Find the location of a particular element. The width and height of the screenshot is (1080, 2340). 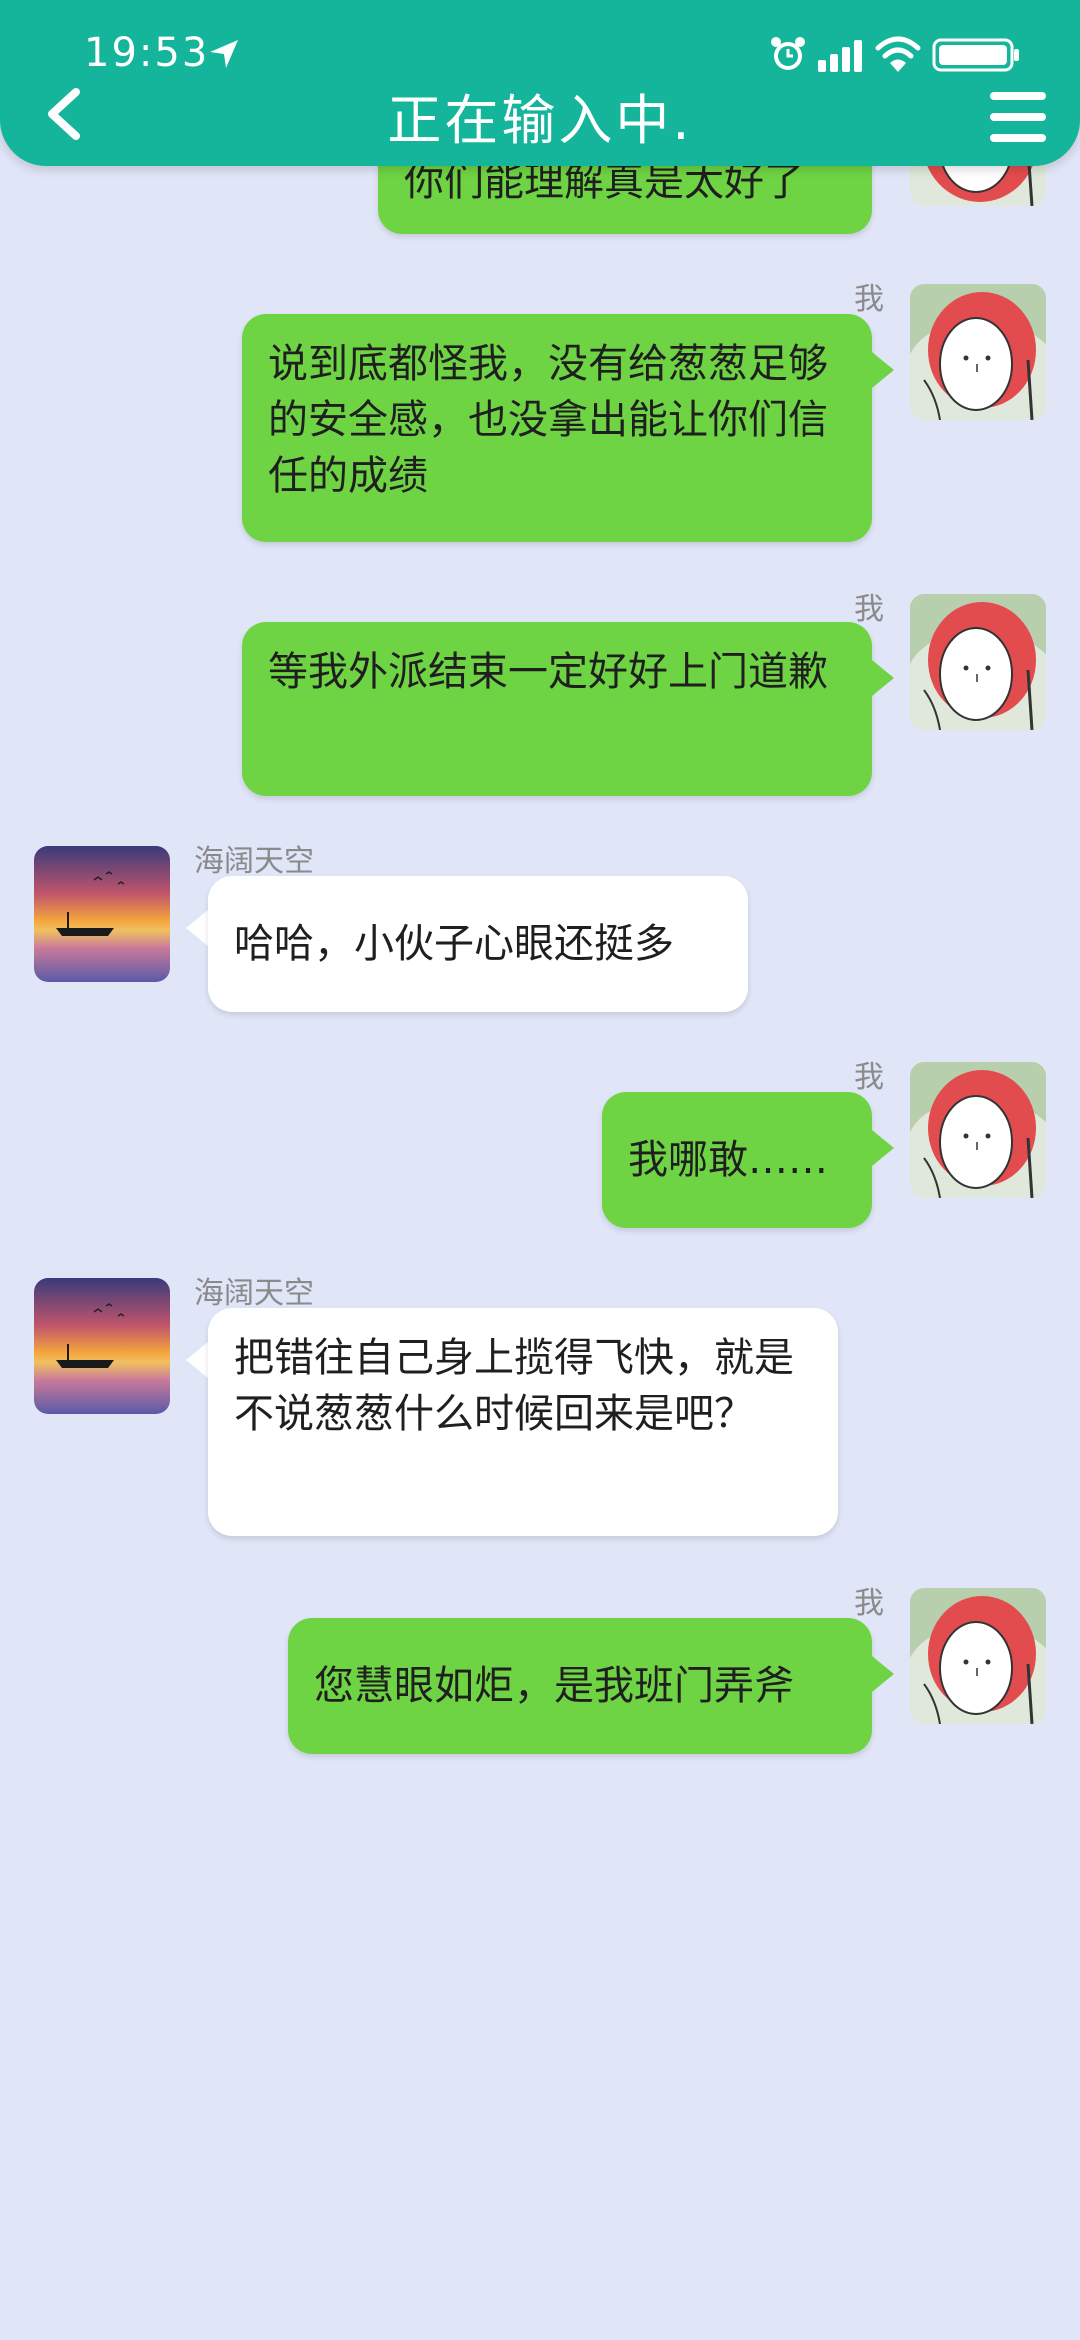

page-title: 正在输入中. is located at coordinates (540, 120).